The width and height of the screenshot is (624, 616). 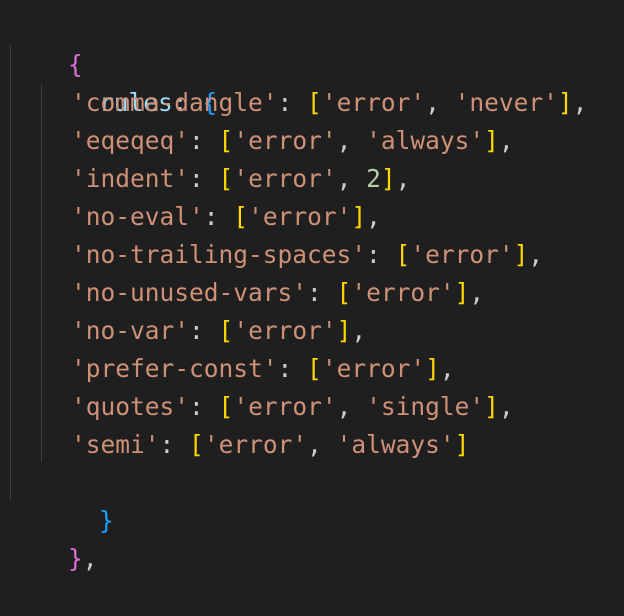 I want to click on rule-key: 'no-trailing-spaces', so click(x=219, y=254).